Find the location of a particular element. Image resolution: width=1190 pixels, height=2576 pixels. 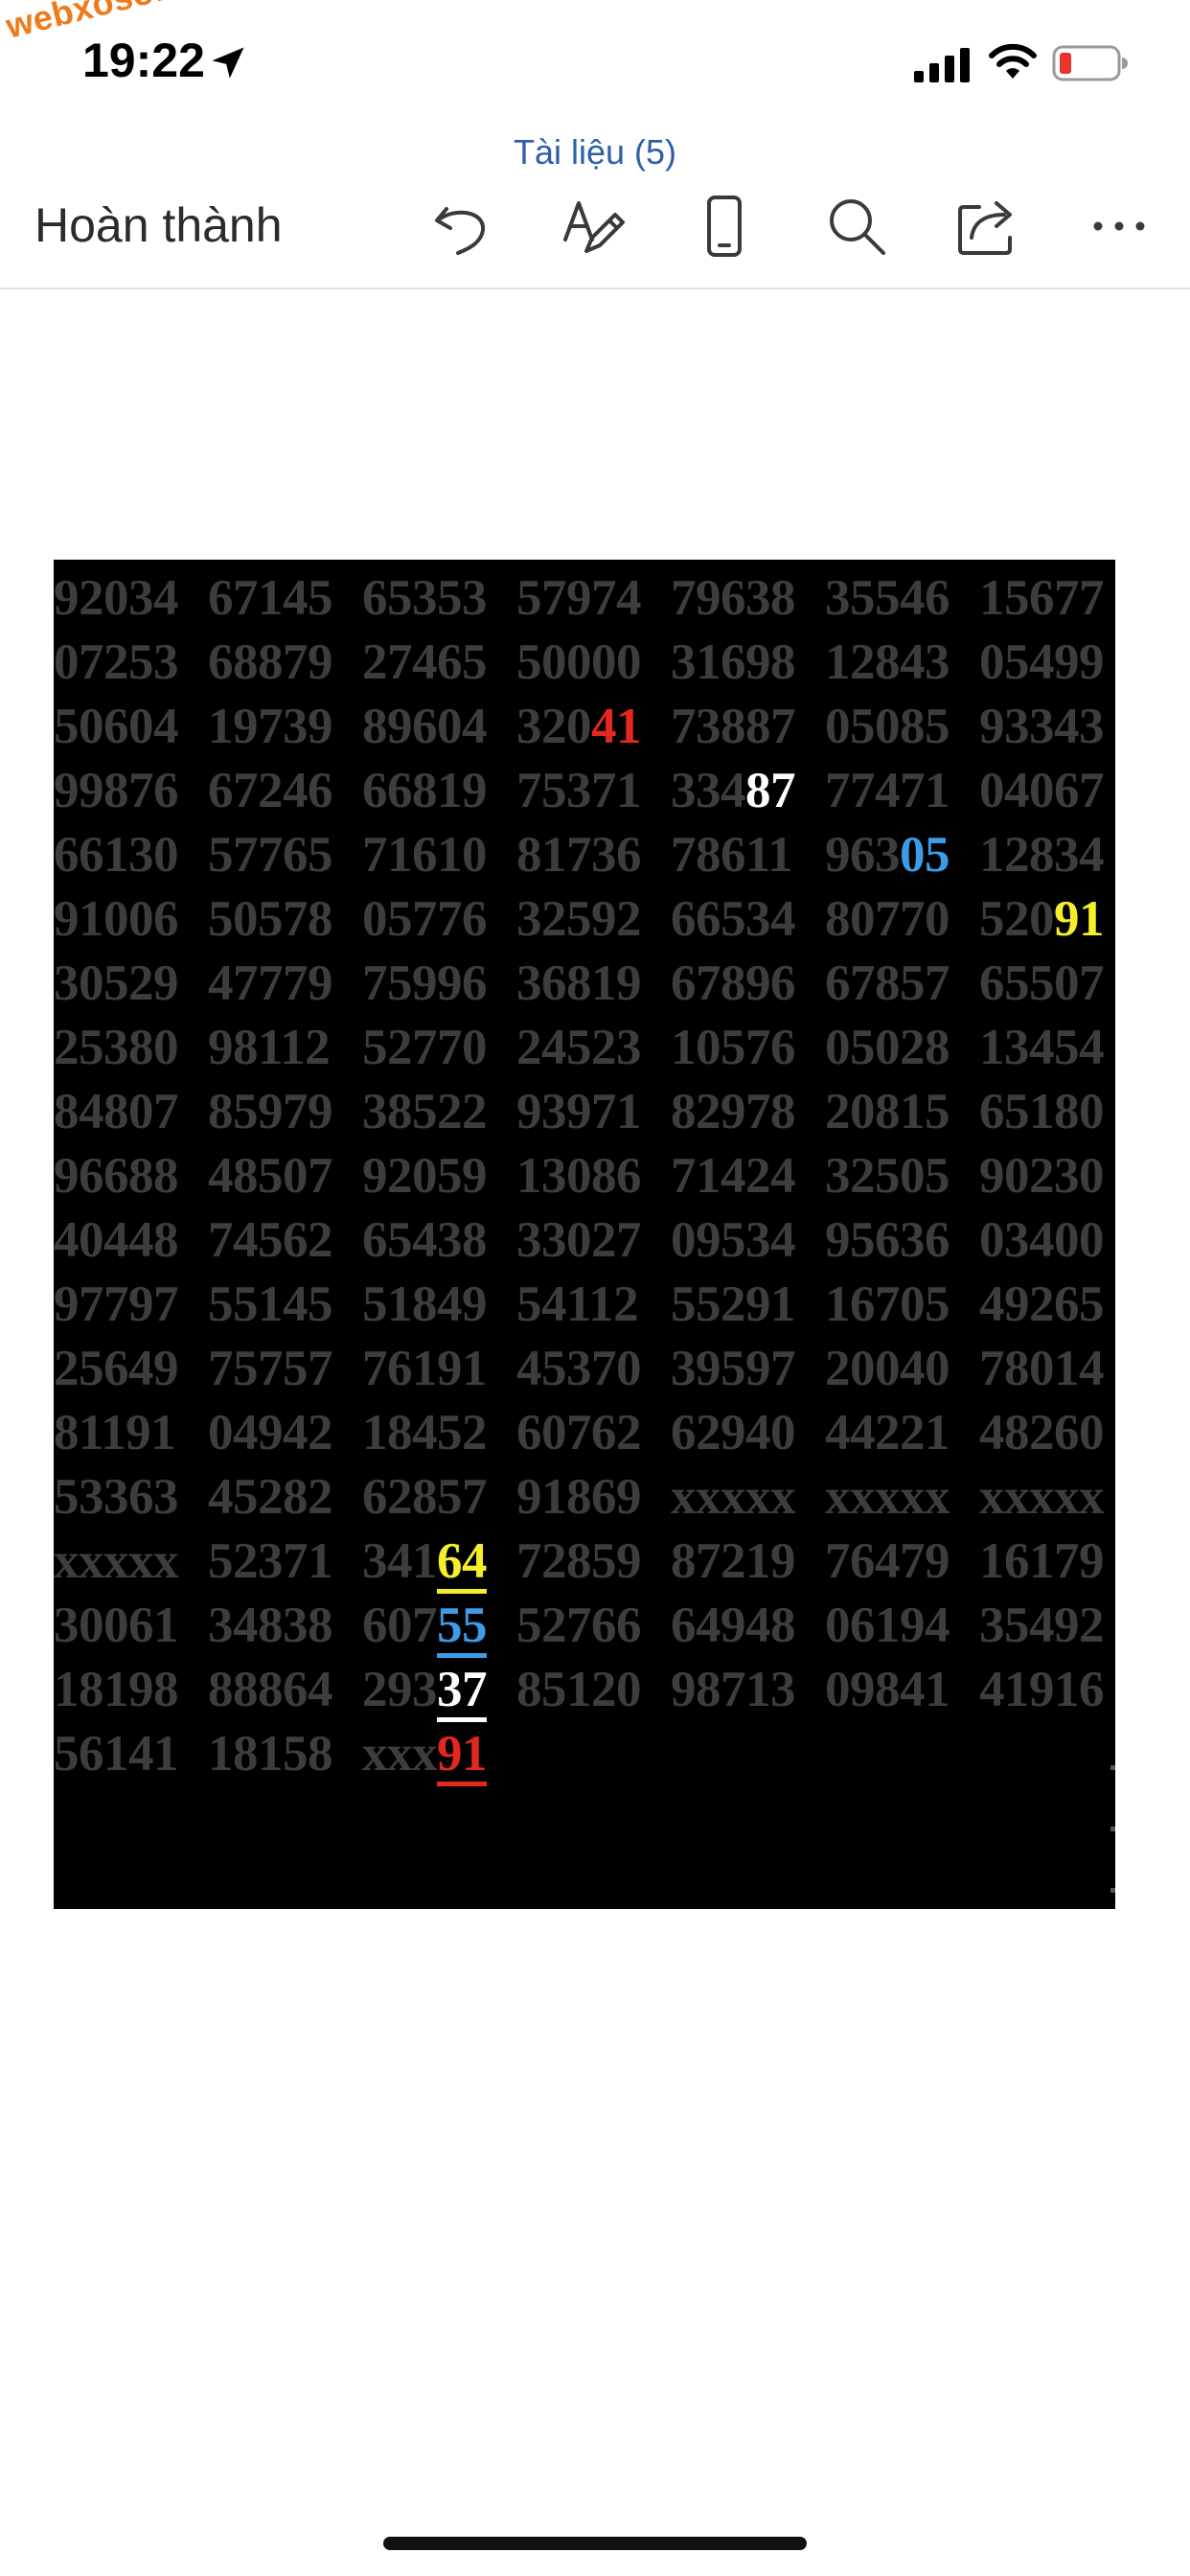

number-text: 607 is located at coordinates (400, 1625).